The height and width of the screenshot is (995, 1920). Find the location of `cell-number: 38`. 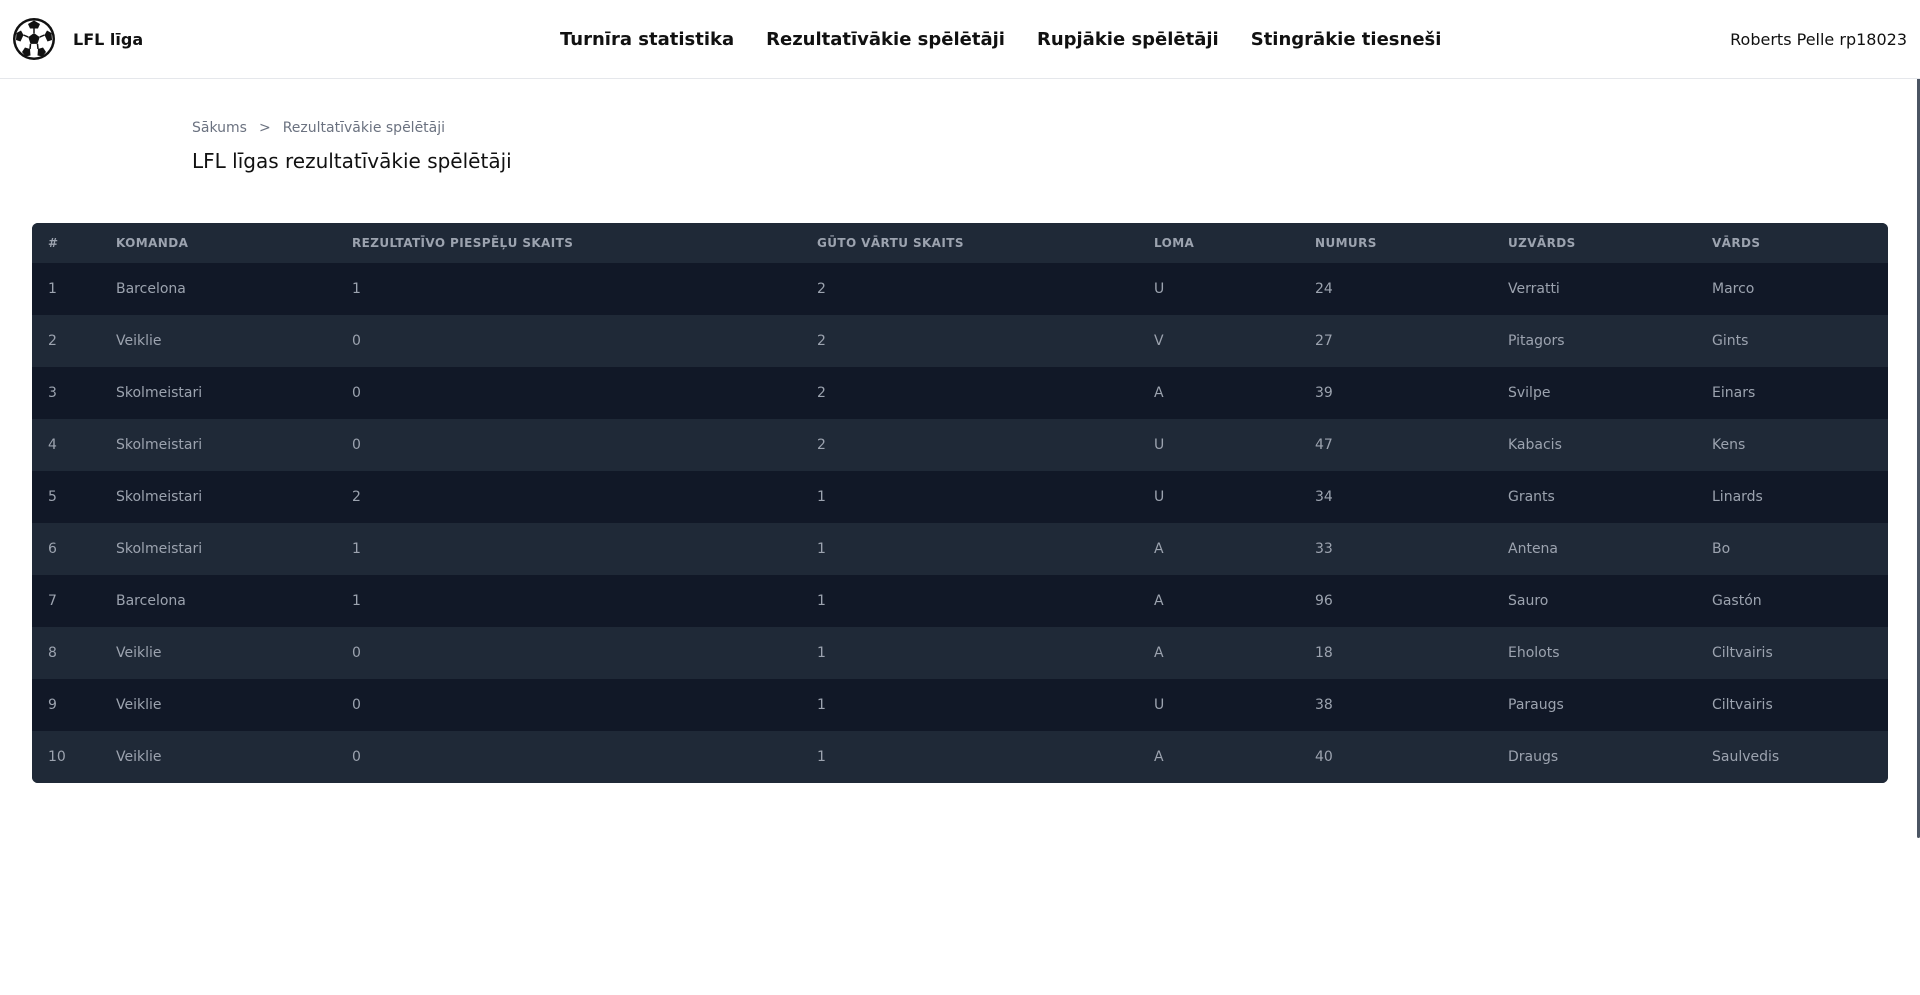

cell-number: 38 is located at coordinates (1324, 705).